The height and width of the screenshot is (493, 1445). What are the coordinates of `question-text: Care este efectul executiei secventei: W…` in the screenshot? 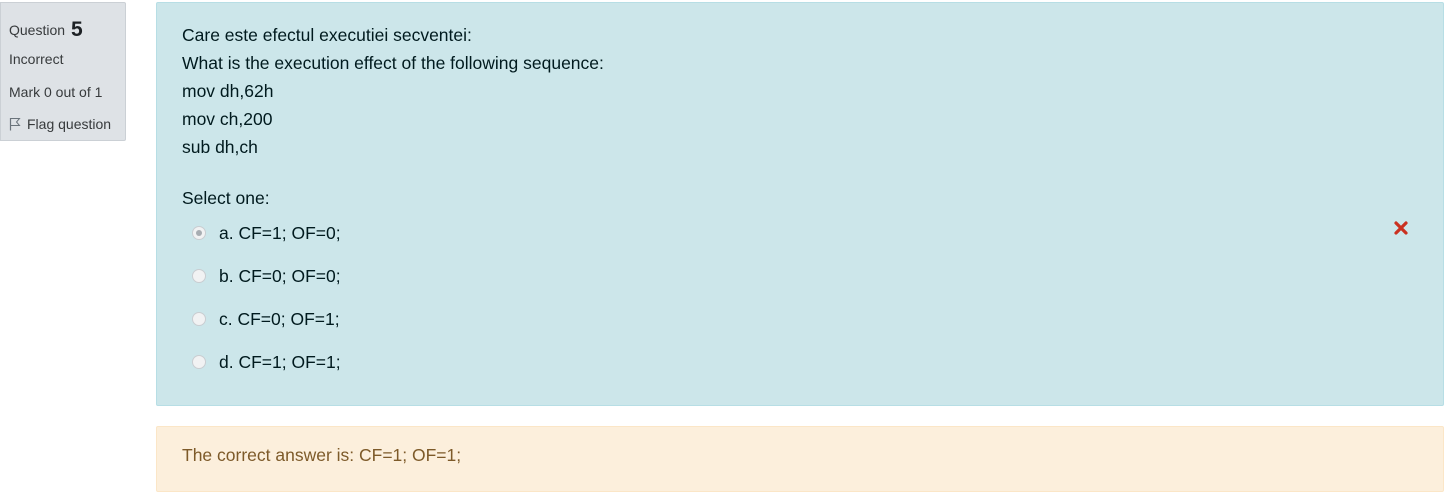 It's located at (393, 91).